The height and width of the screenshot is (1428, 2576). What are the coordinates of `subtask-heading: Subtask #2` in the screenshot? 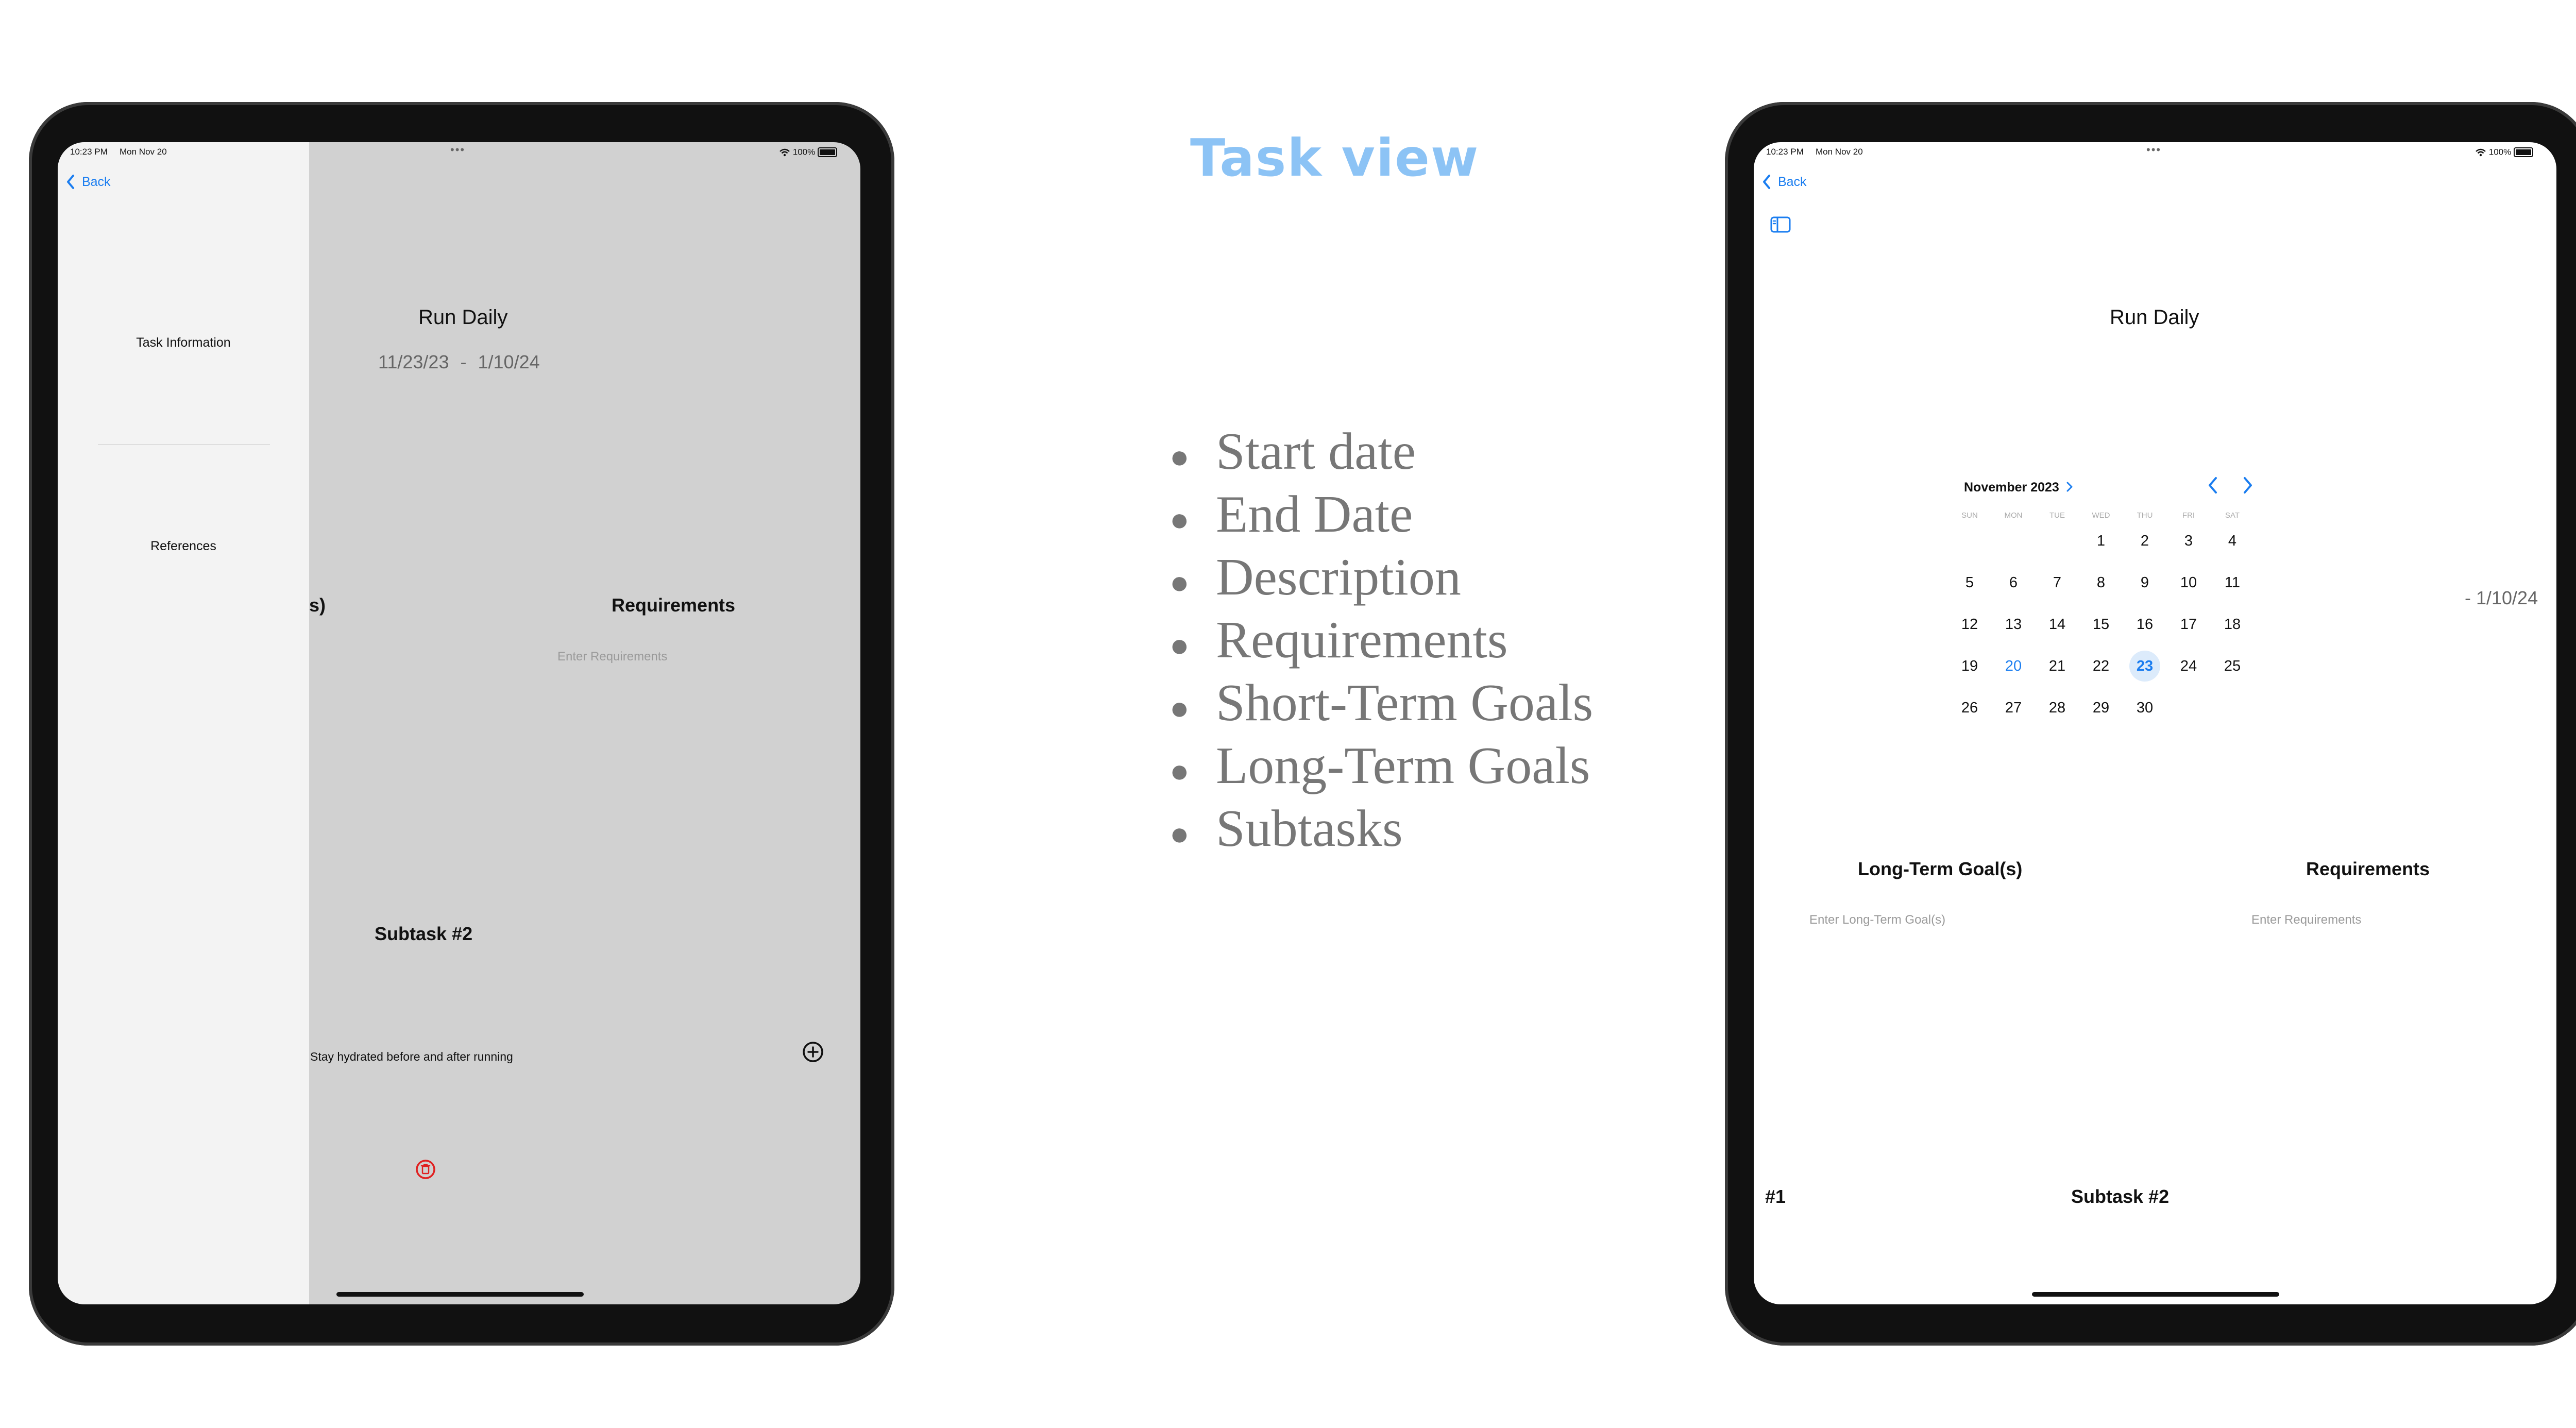 It's located at (424, 933).